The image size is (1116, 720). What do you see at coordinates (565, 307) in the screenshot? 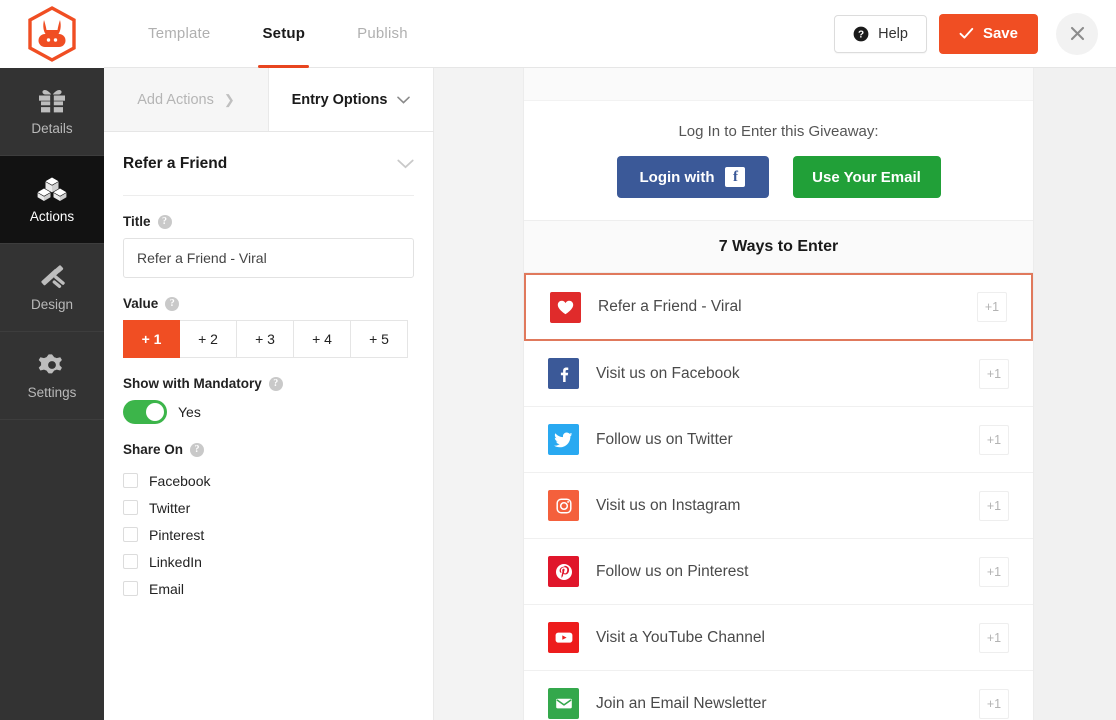
I see `heart-icon` at bounding box center [565, 307].